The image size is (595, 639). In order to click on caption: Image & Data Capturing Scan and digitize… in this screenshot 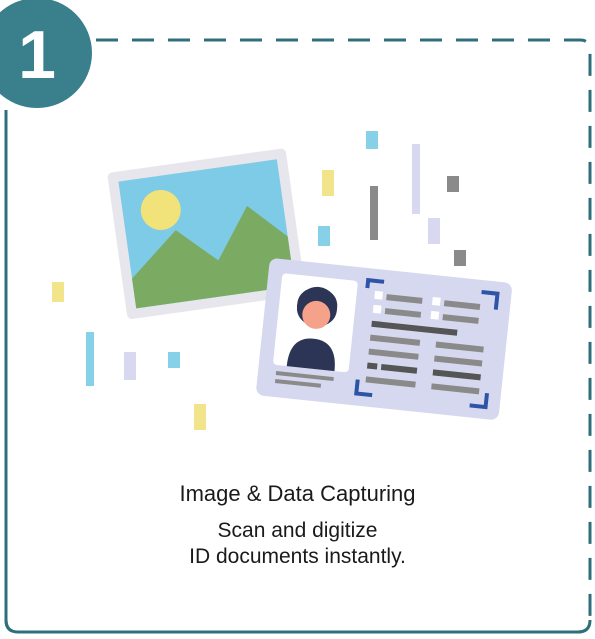, I will do `click(297, 525)`.